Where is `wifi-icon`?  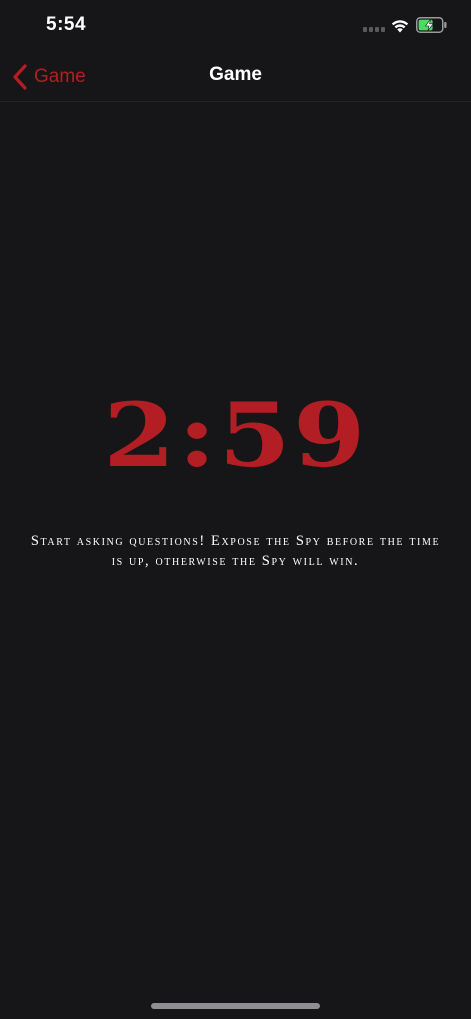 wifi-icon is located at coordinates (400, 26).